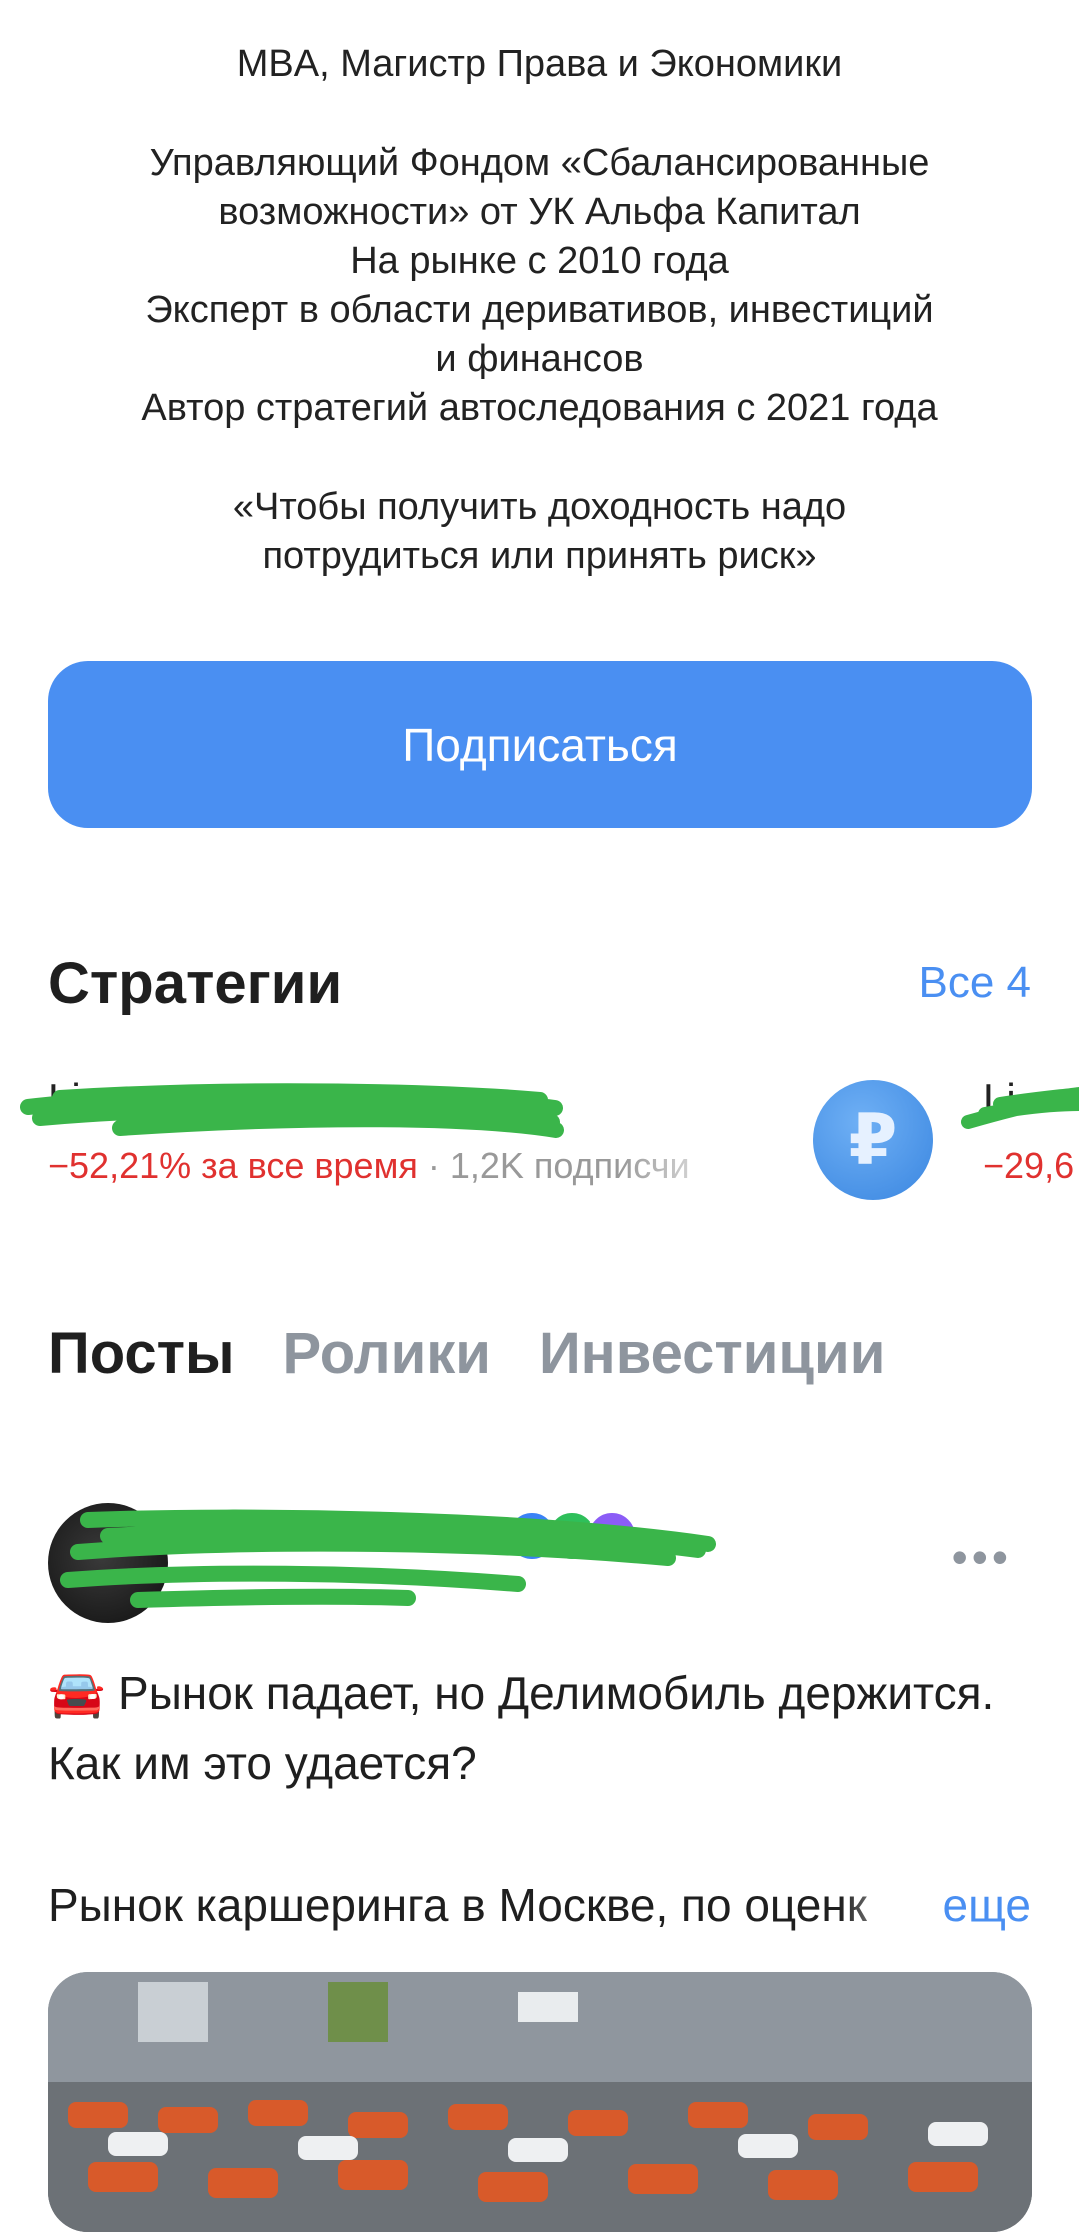 Image resolution: width=1079 pixels, height=2232 pixels. I want to click on subscribe-button: Подписаться, so click(540, 744).